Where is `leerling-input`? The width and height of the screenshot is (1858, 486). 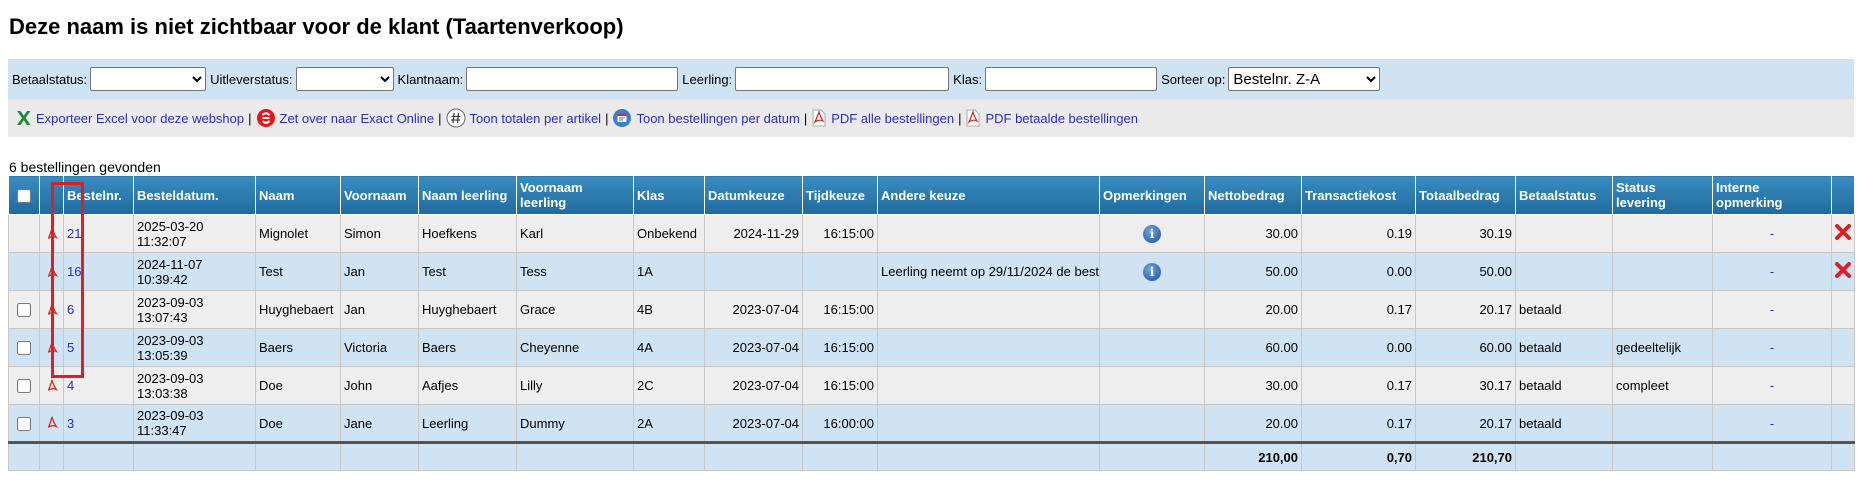
leerling-input is located at coordinates (842, 79).